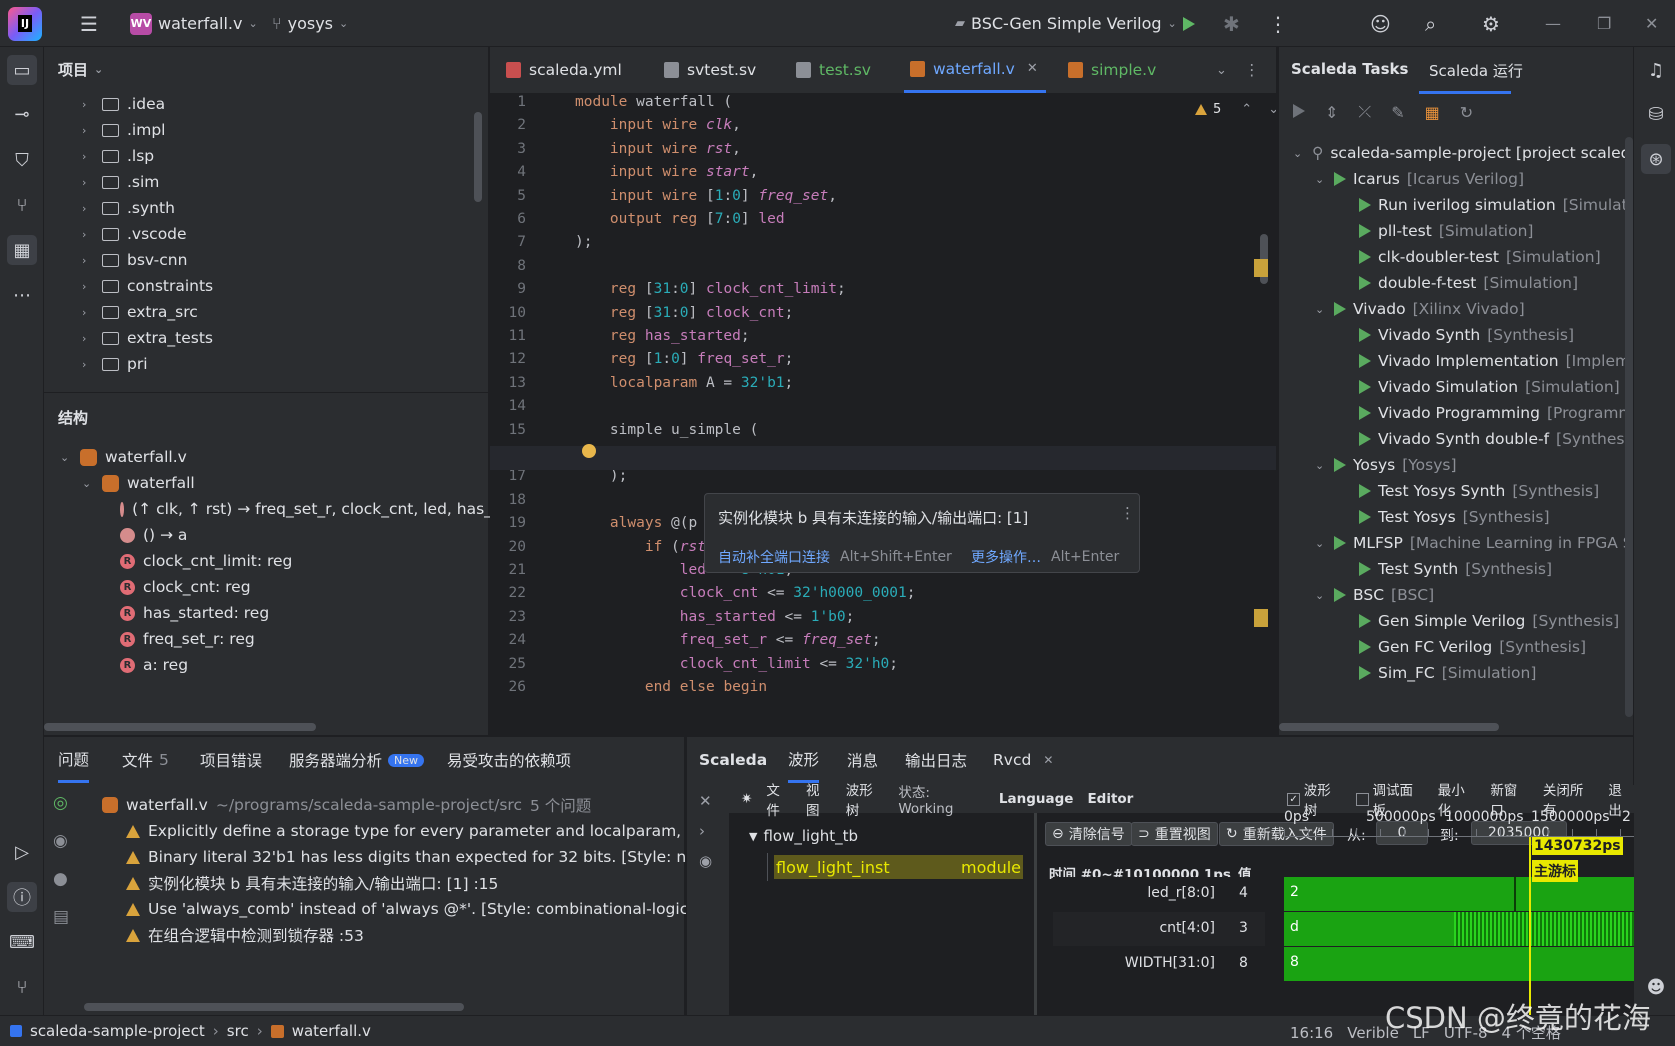 This screenshot has width=1675, height=1046. I want to click on chevron-right-icon: ›, so click(705, 831).